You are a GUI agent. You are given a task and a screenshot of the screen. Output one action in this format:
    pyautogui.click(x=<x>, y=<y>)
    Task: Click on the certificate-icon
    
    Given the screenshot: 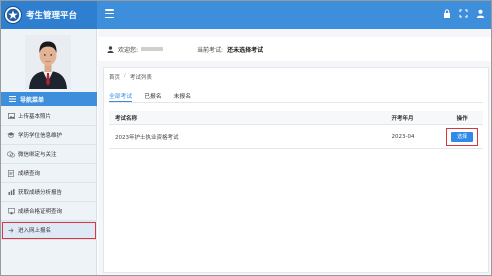 What is the action you would take?
    pyautogui.click(x=11, y=211)
    